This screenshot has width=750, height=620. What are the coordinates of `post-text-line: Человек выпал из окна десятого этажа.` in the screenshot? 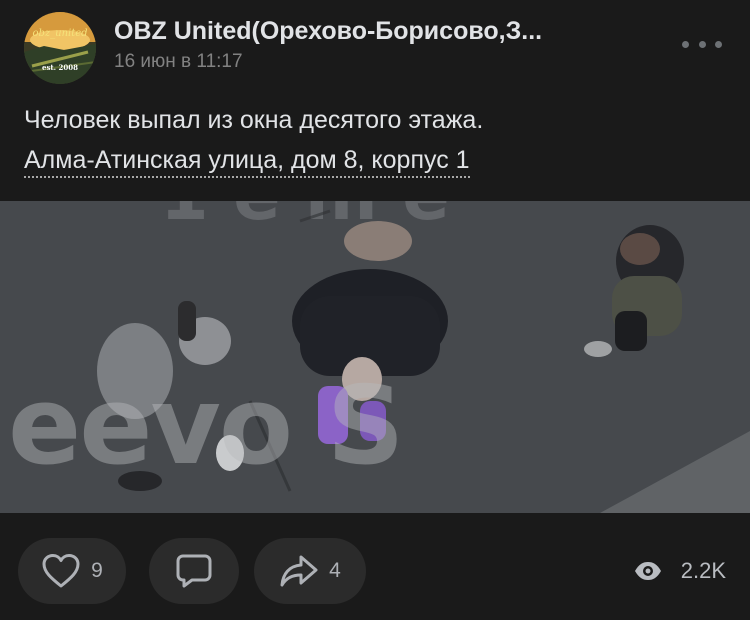 It's located at (254, 120).